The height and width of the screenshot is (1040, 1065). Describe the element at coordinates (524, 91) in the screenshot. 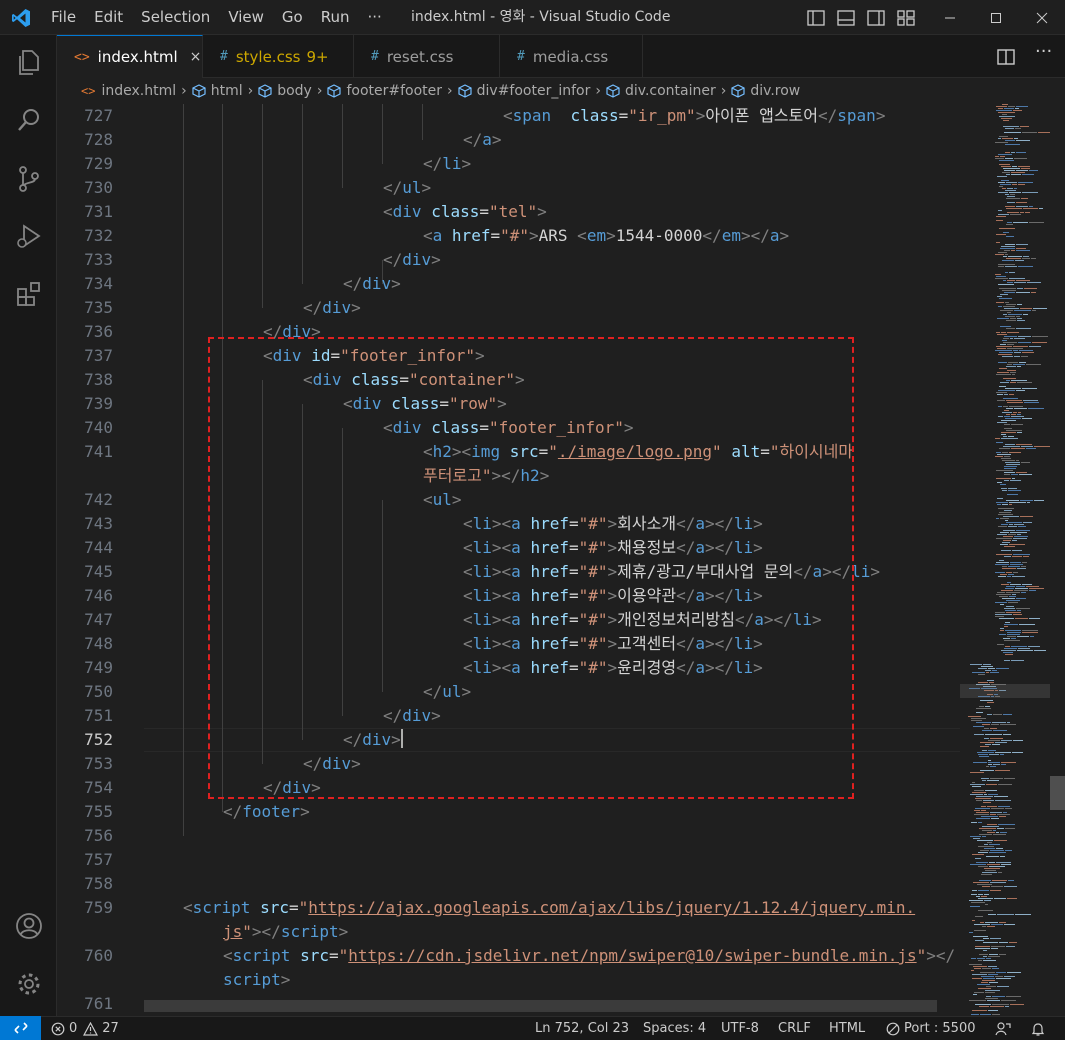

I see `breadcrumb-item: div#footer_infor` at that location.